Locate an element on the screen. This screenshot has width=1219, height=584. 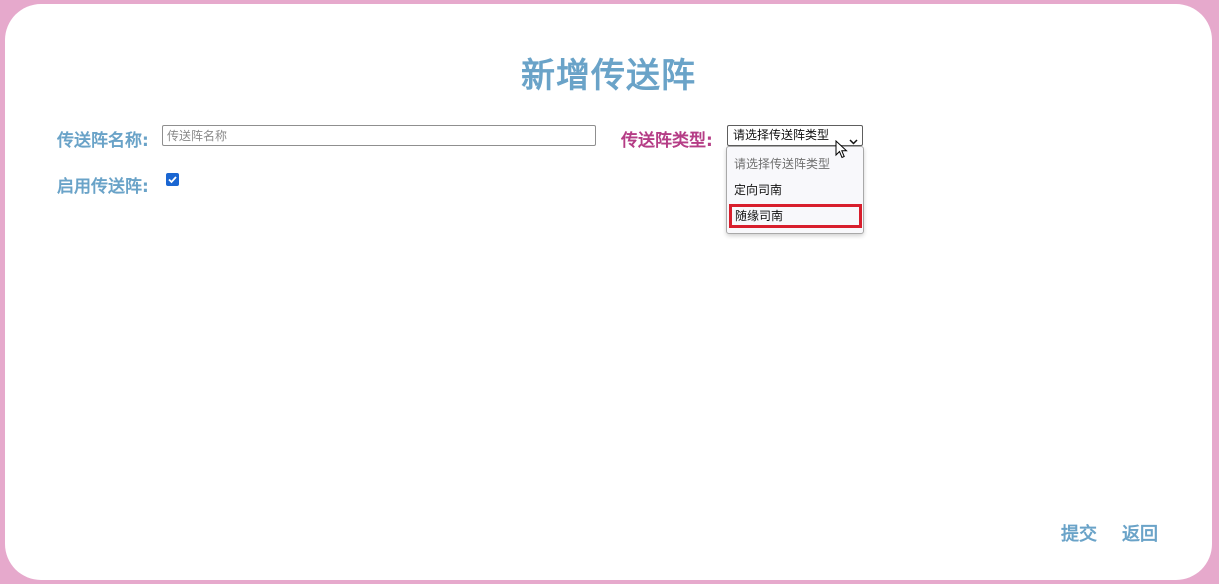
submit-button: 提交 is located at coordinates (1079, 533).